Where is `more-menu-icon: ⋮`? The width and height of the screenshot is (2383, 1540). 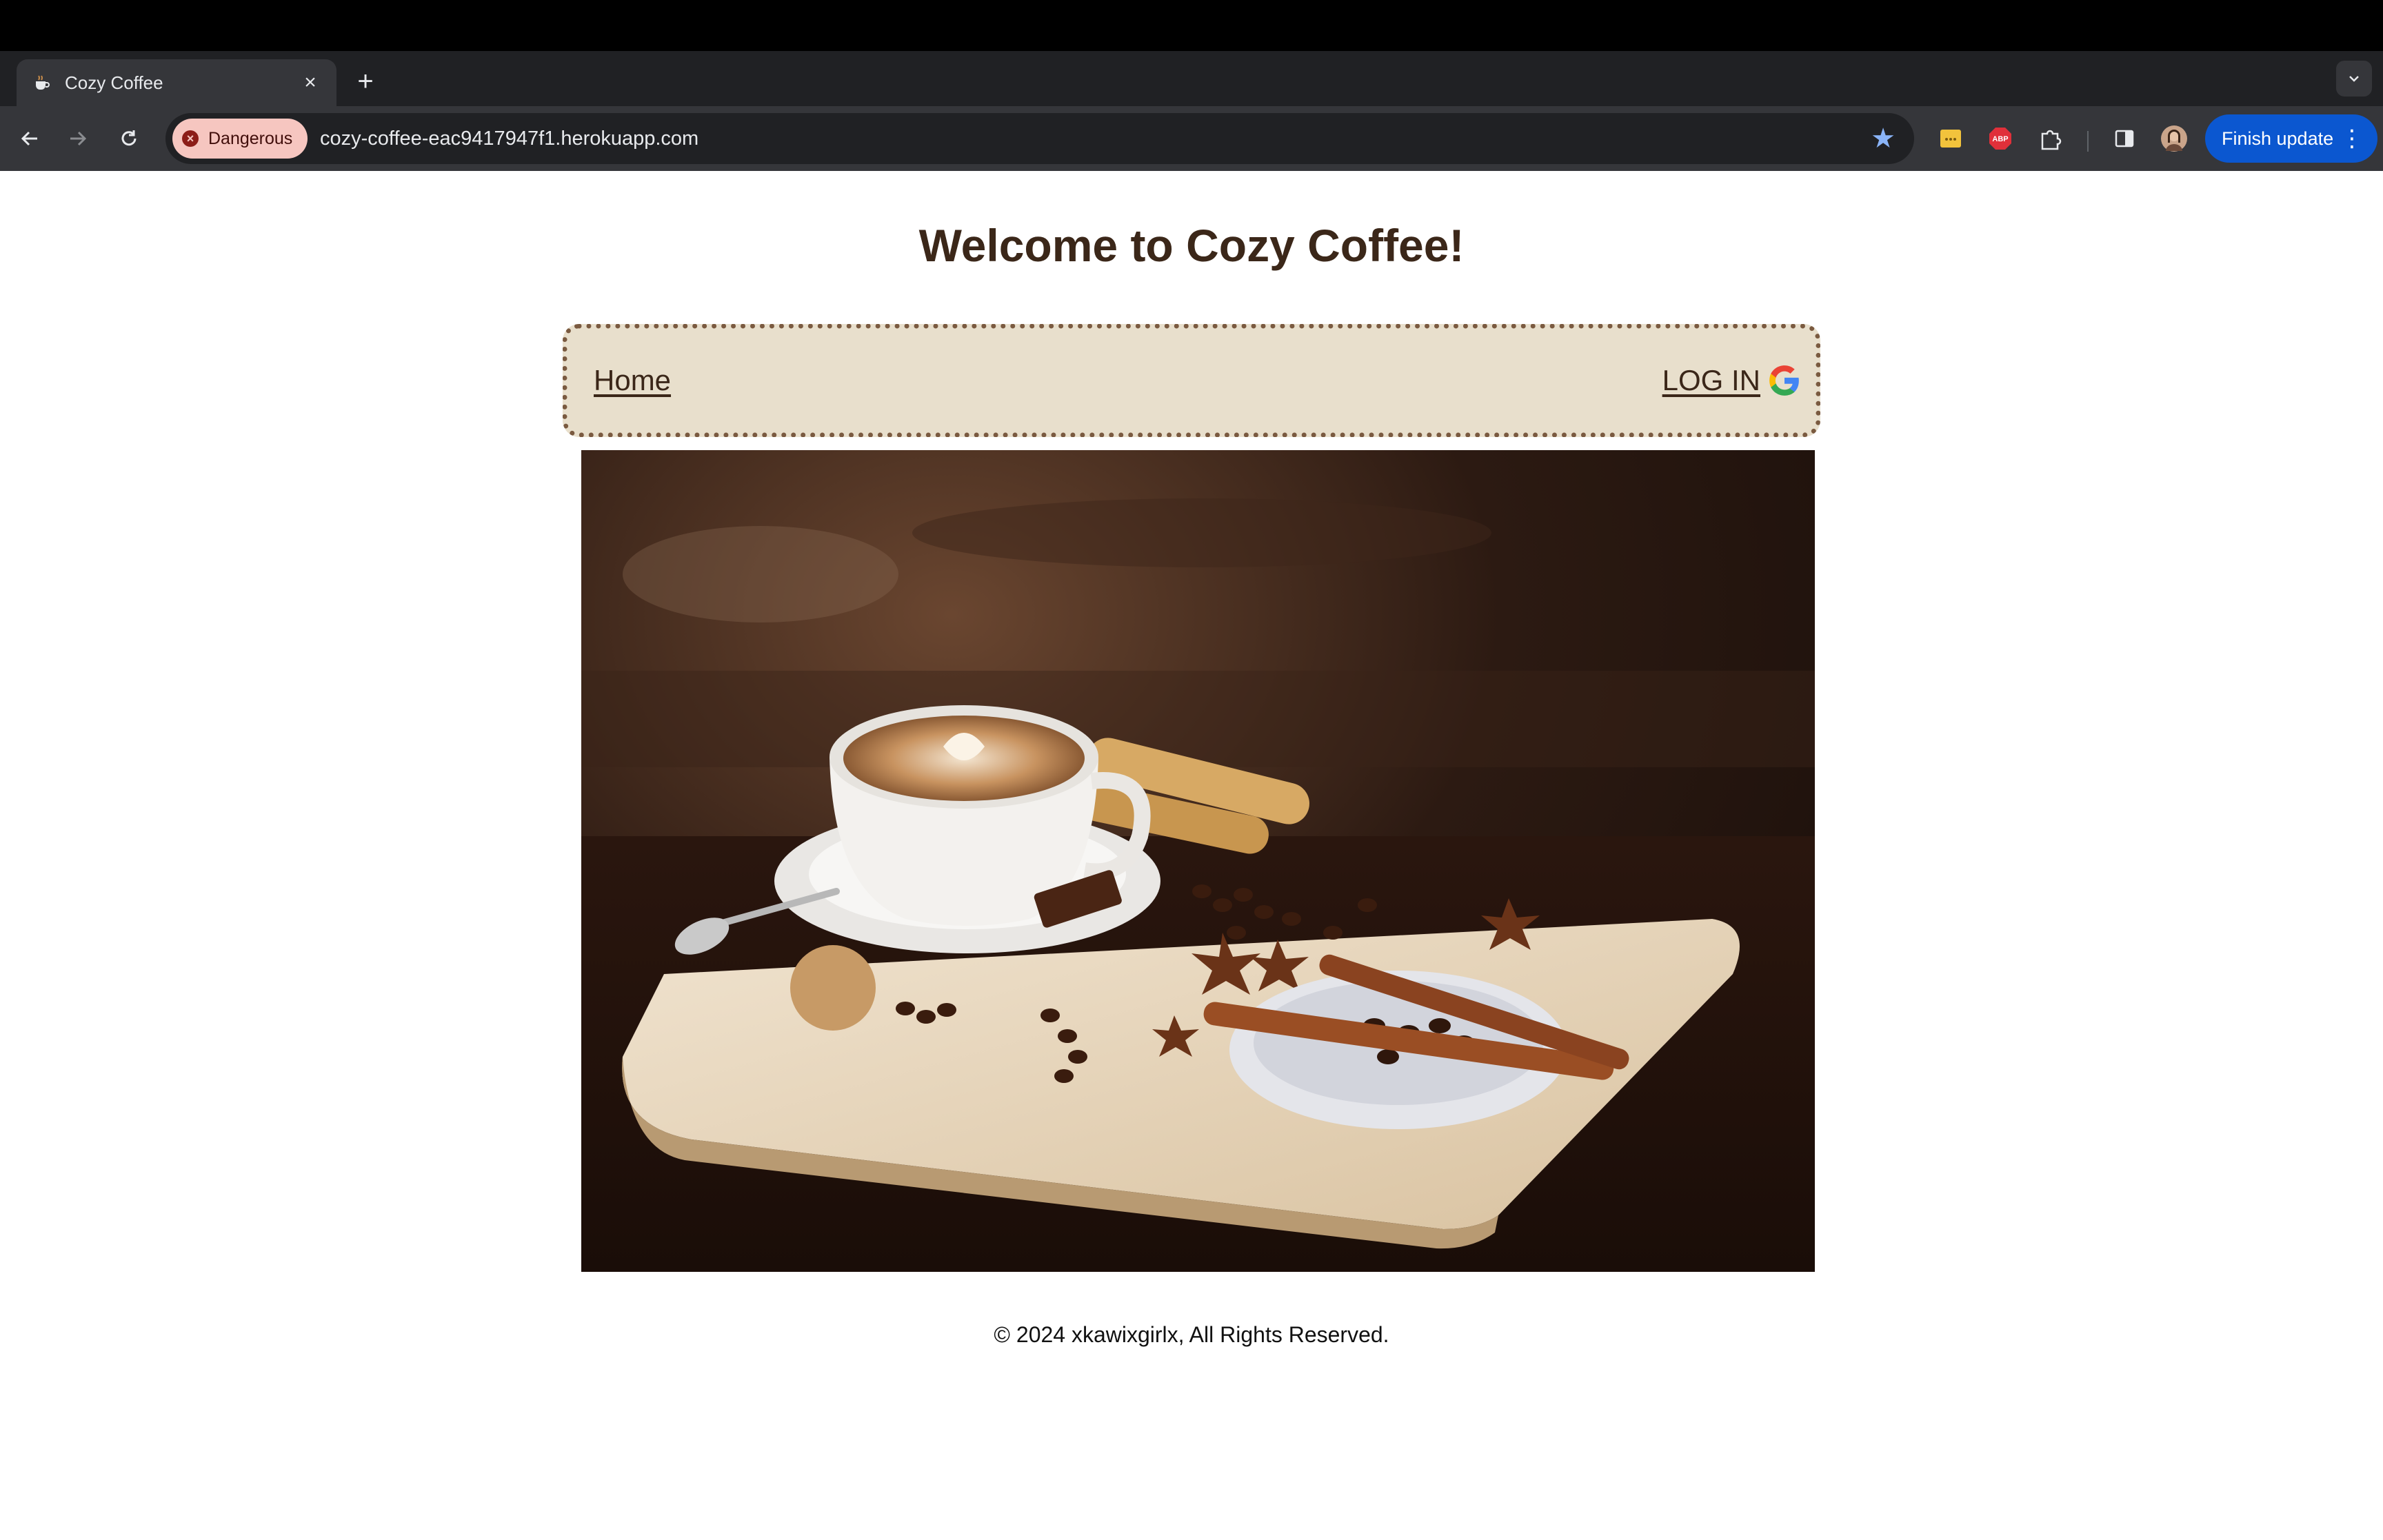 more-menu-icon: ⋮ is located at coordinates (2352, 138).